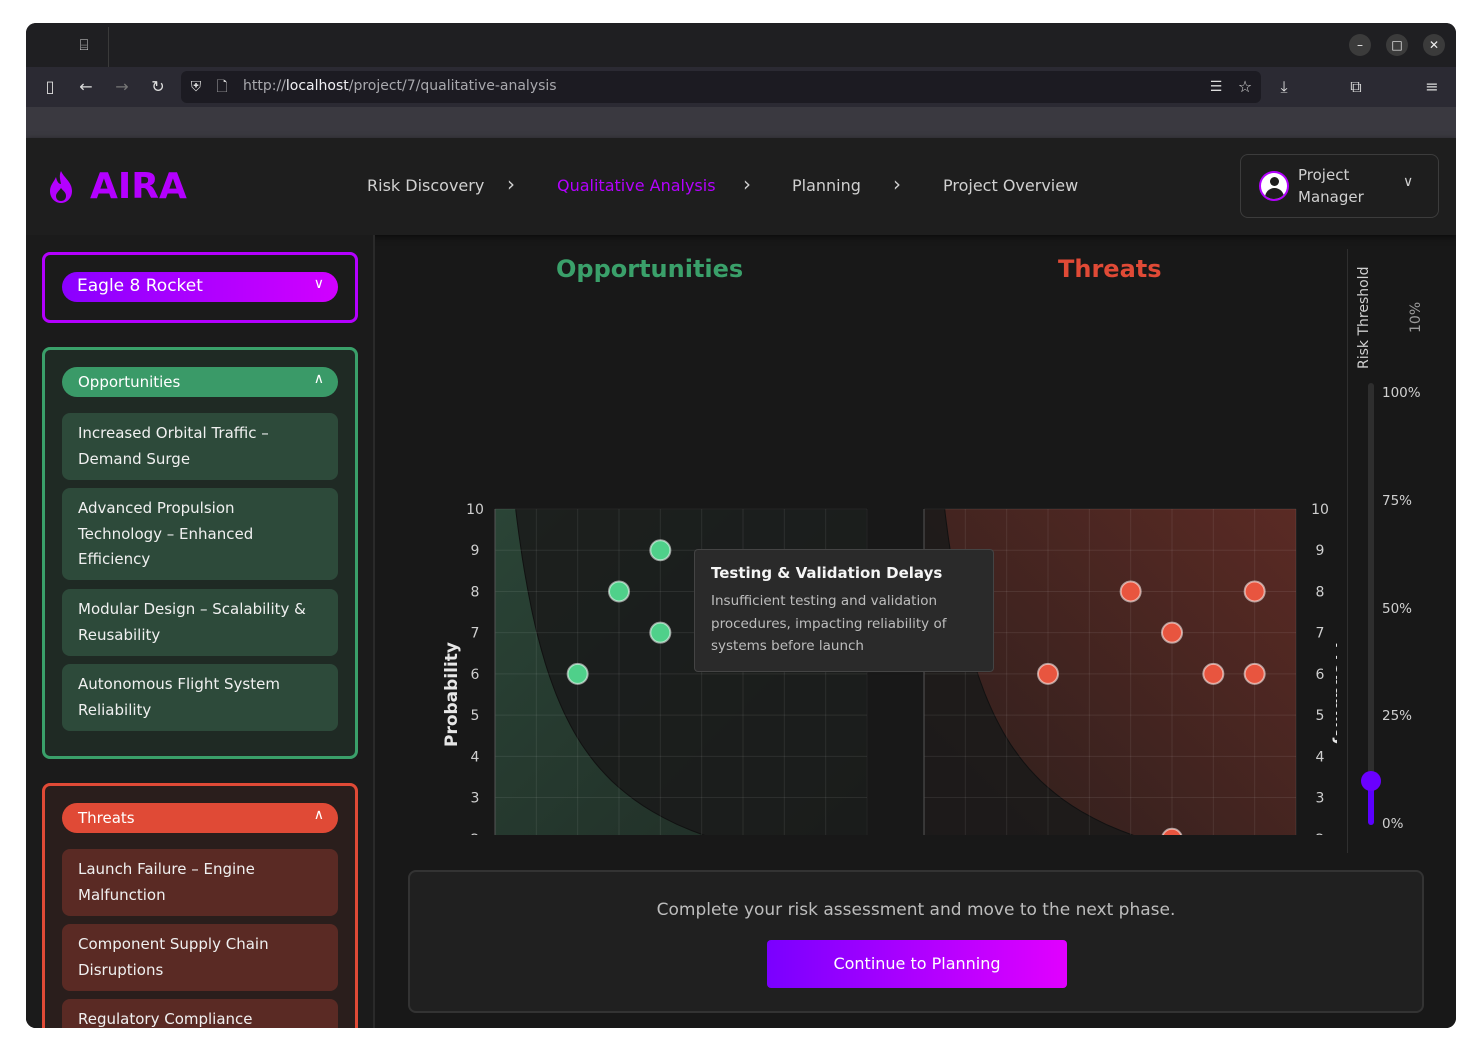 Image resolution: width=1482 pixels, height=1058 pixels. What do you see at coordinates (1393, 824) in the screenshot?
I see `slider-tick: 0%` at bounding box center [1393, 824].